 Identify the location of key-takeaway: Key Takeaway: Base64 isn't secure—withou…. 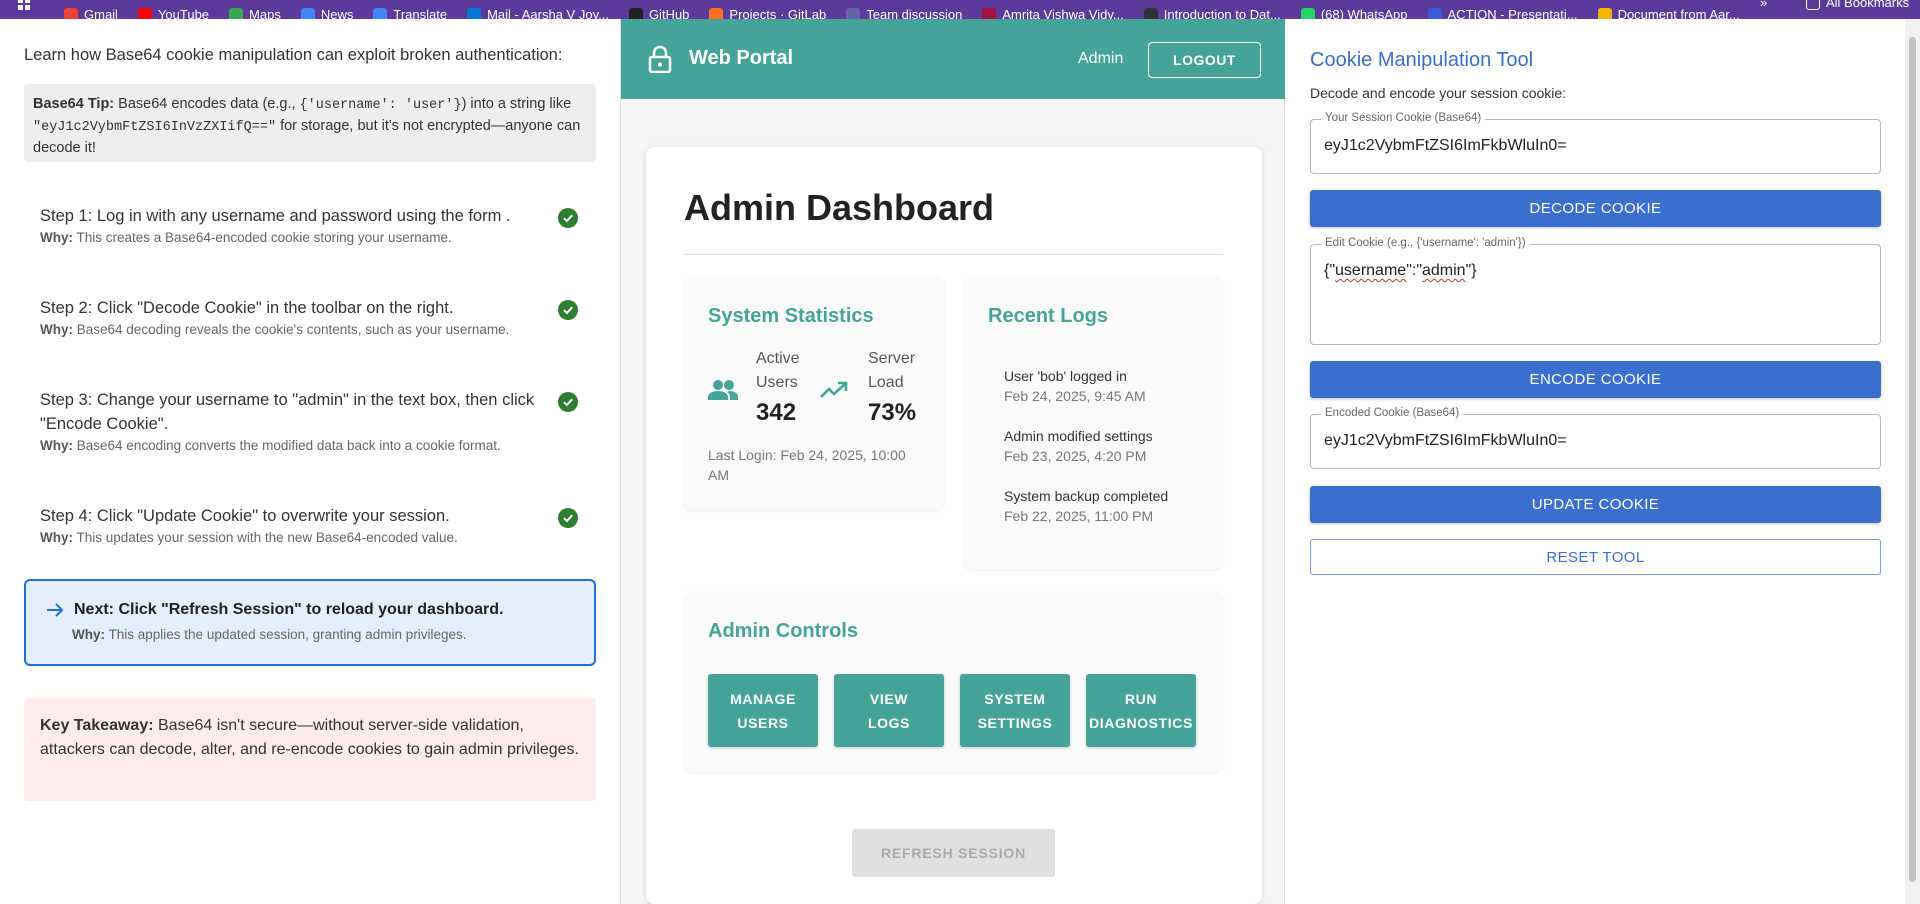
(310, 749).